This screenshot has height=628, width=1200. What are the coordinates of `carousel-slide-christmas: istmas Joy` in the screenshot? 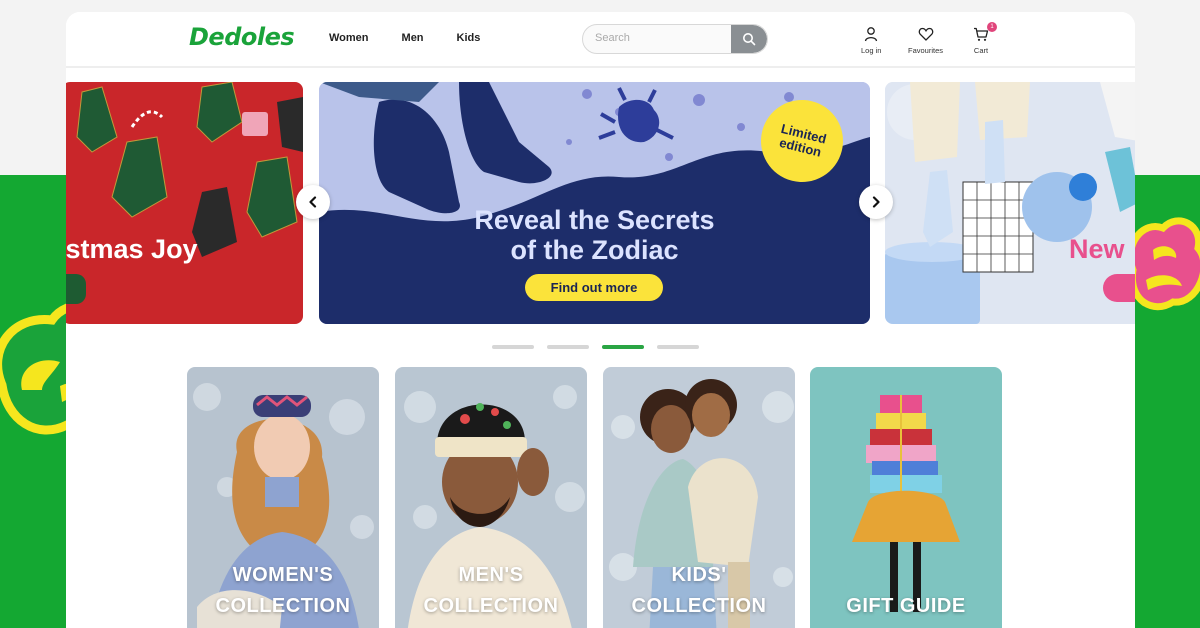 It's located at (184, 203).